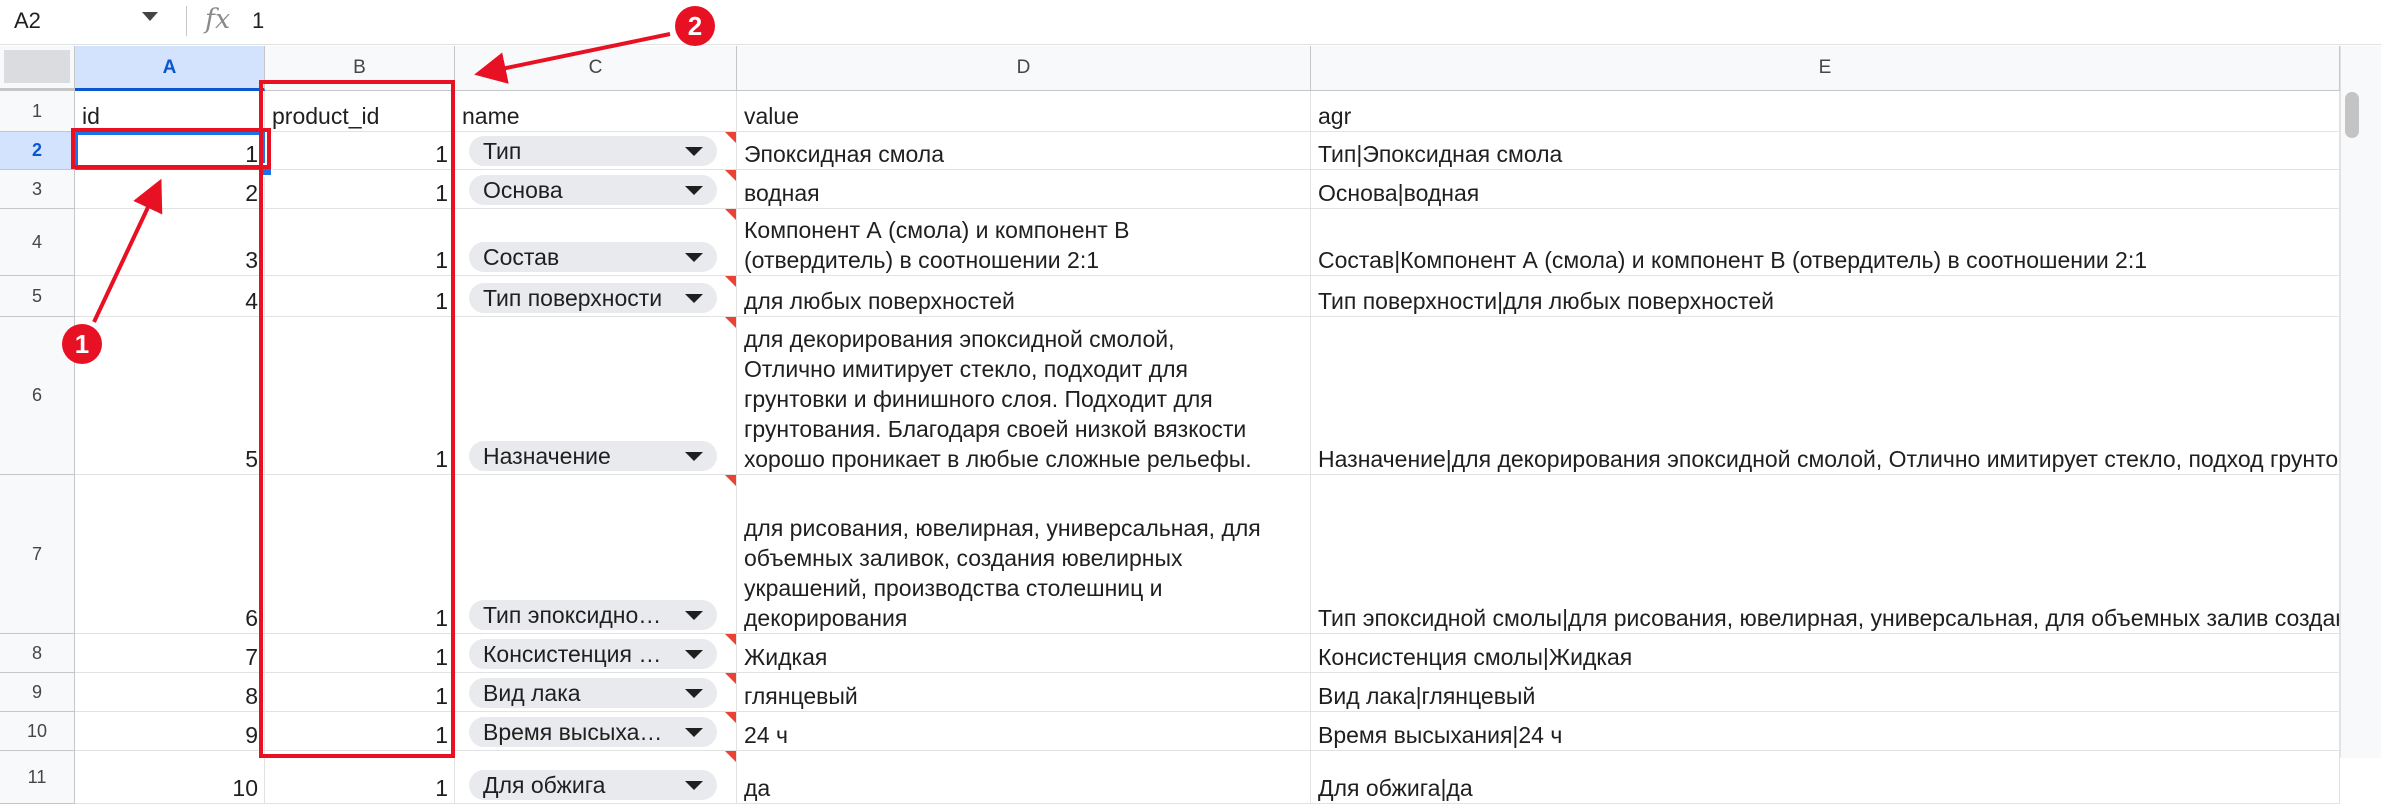  I want to click on cell-name: Тип, so click(596, 151).